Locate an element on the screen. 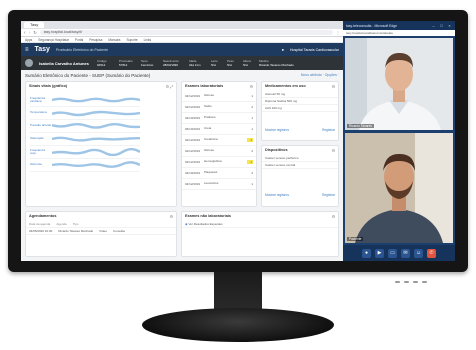 Image resolution: width=476 pixels, height=350 pixels. call-titlebar: tasy-teleconsulta - Microsoft Edge – □ × is located at coordinates (399, 25).